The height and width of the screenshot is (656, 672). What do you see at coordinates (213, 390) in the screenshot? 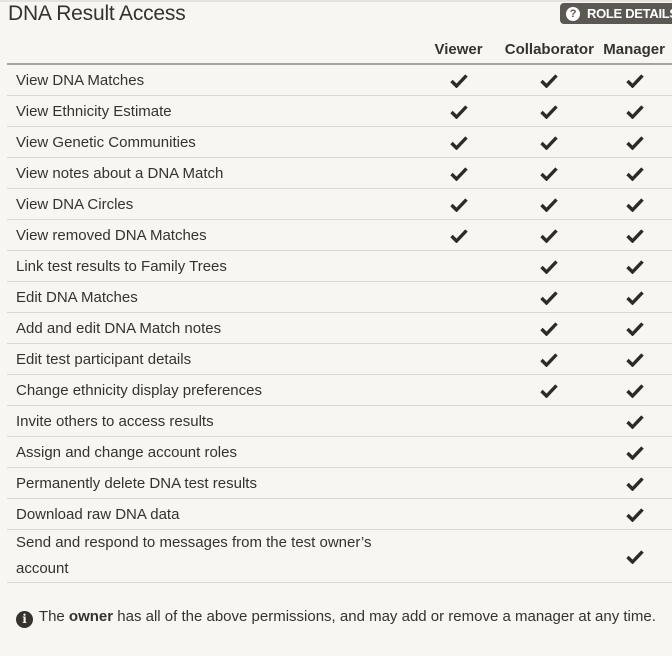
I see `permission-label: Change ethnicity display preferences` at bounding box center [213, 390].